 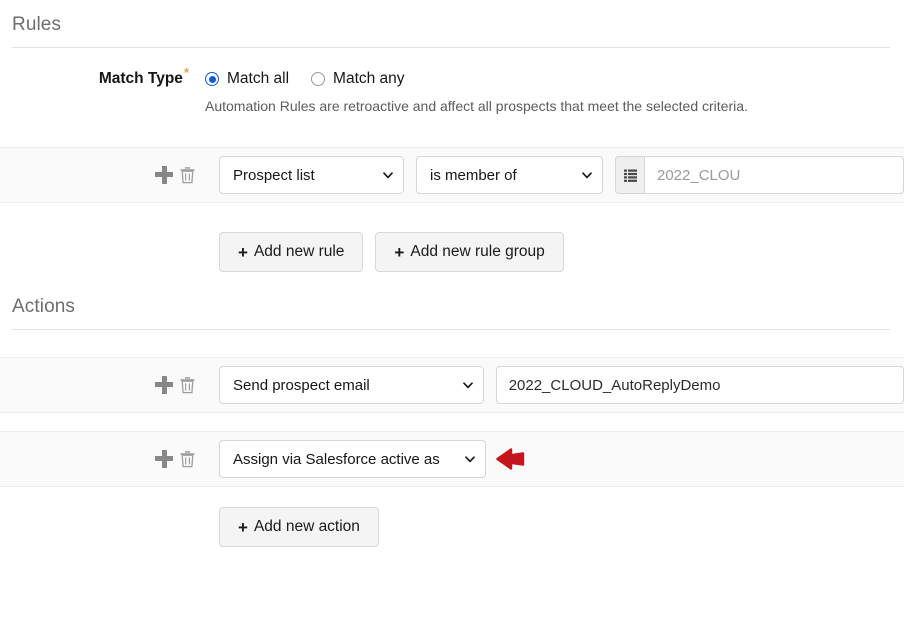 I want to click on rules-button-bar: + Add new rule + Add new rule group, so click(x=452, y=252).